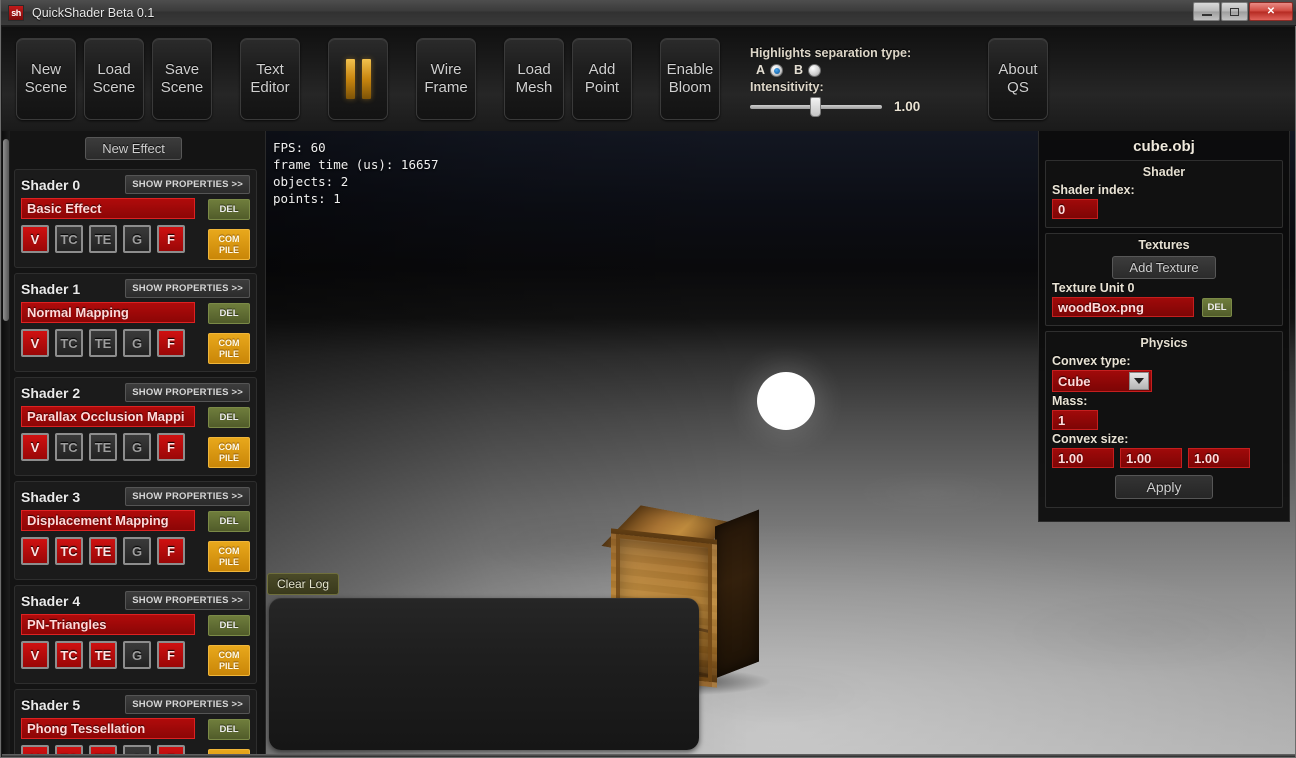  Describe the element at coordinates (1206, 11) in the screenshot. I see `minimize-button` at that location.